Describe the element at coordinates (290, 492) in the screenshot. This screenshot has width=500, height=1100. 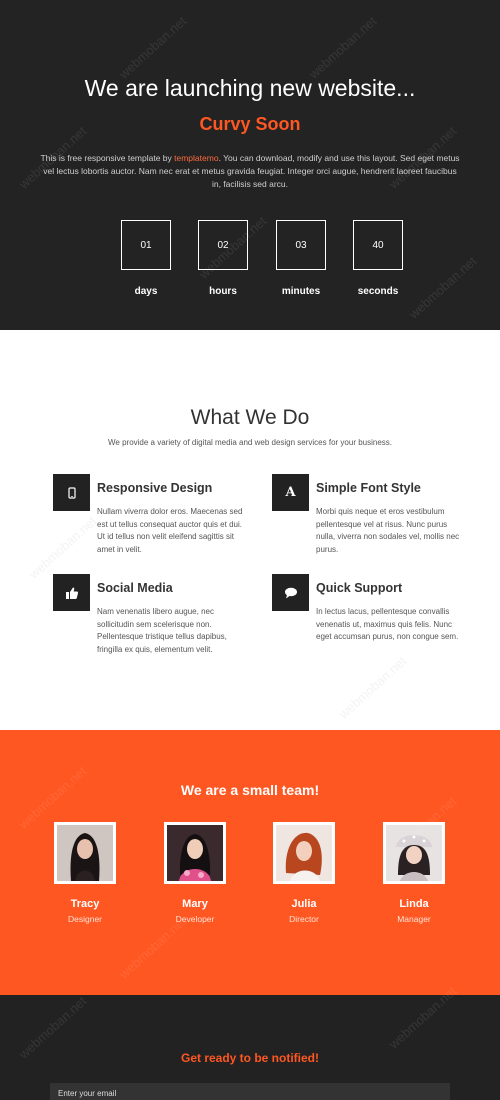
I see `font-icon: A` at that location.